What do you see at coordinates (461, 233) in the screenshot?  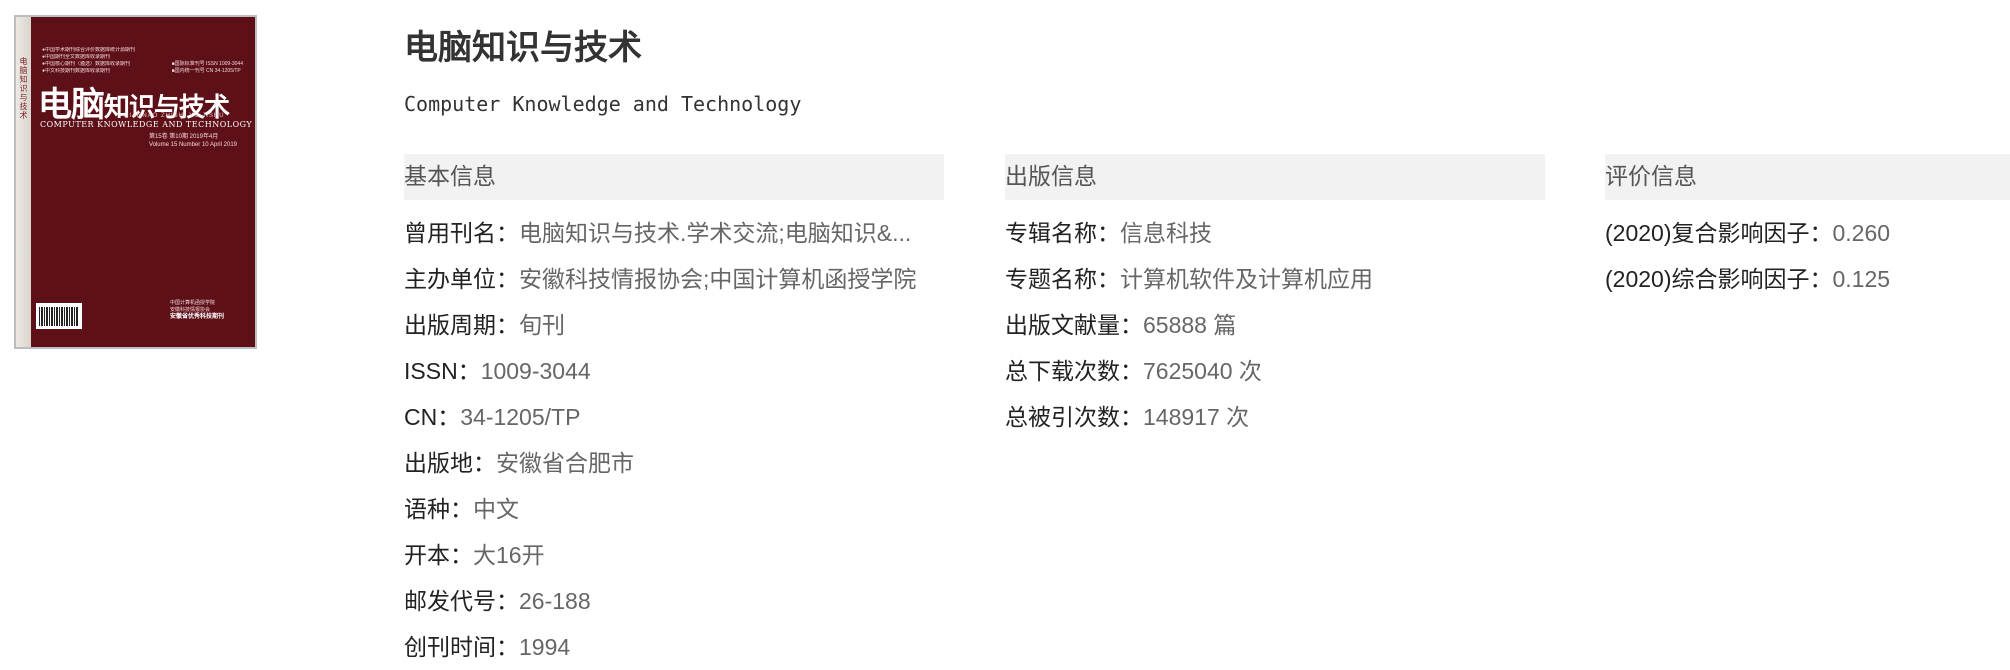 I see `row-label: 曾用刊名：` at bounding box center [461, 233].